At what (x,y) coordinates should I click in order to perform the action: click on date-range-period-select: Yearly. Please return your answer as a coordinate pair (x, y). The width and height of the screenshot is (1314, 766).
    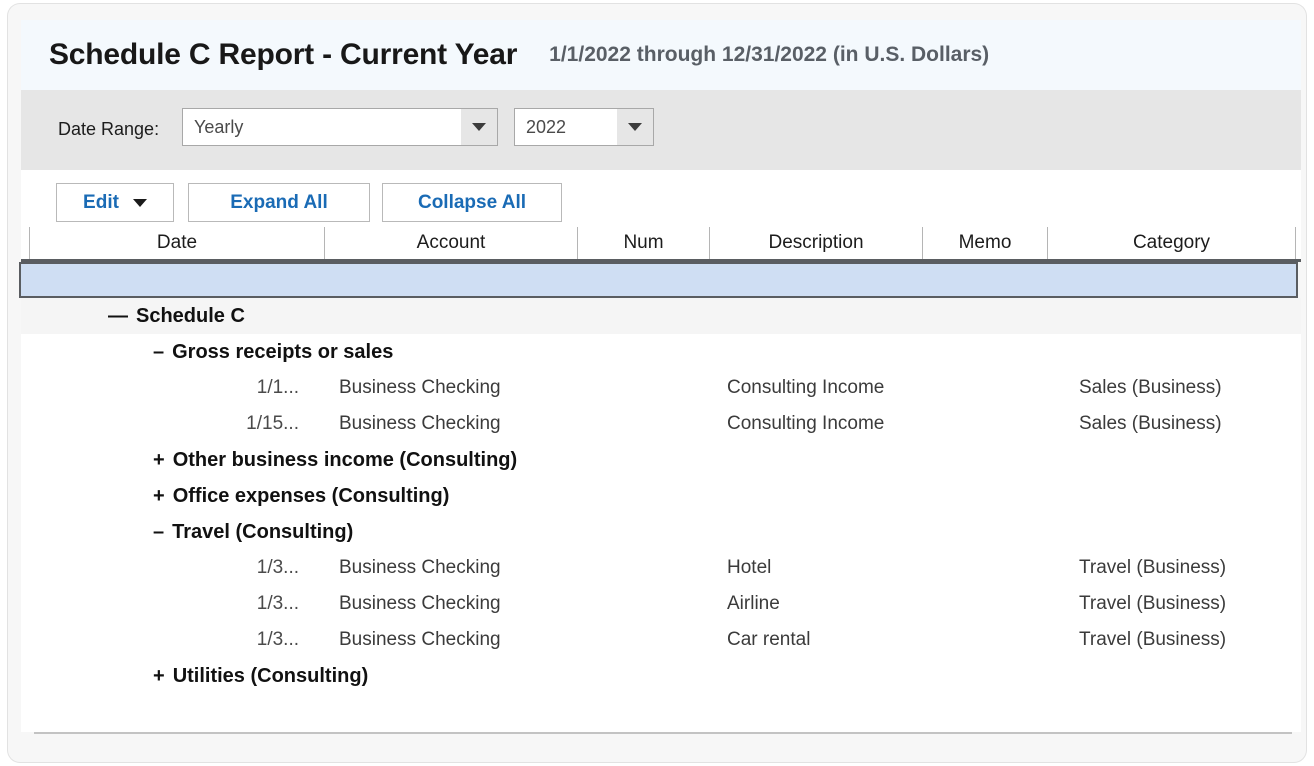
    Looking at the image, I should click on (340, 127).